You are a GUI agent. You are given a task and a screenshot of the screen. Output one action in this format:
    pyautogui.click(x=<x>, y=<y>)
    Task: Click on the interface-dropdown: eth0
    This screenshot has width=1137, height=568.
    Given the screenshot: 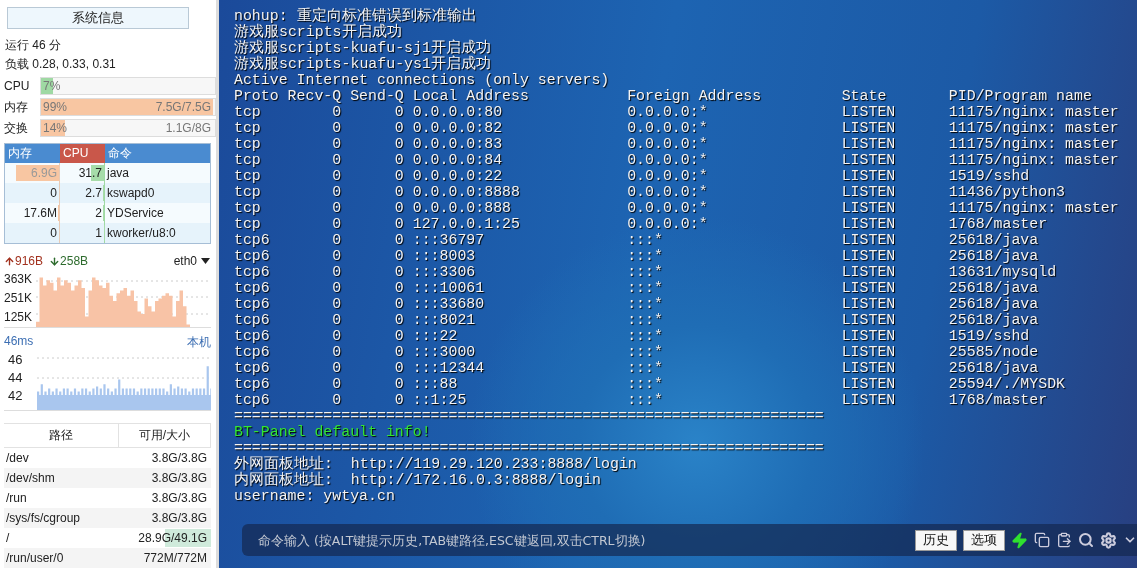 What is the action you would take?
    pyautogui.click(x=191, y=261)
    